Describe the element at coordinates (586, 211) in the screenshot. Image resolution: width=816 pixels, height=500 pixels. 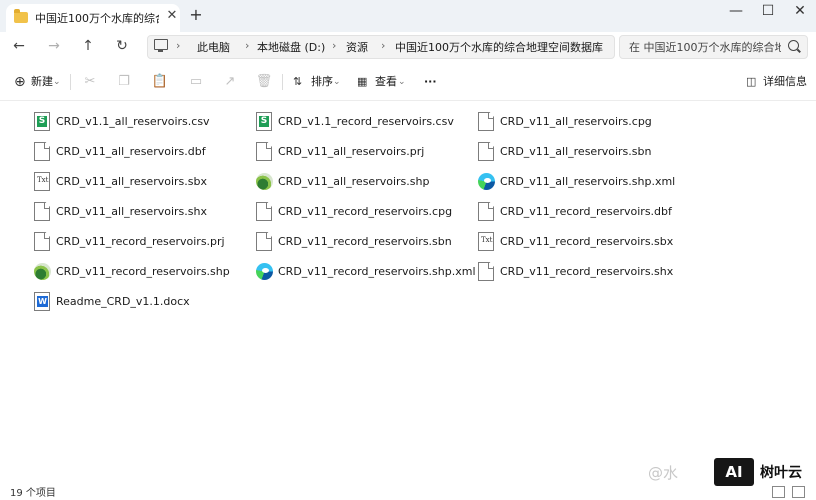
I see `file-name: CRD_v11_record_reservoirs.dbf` at that location.